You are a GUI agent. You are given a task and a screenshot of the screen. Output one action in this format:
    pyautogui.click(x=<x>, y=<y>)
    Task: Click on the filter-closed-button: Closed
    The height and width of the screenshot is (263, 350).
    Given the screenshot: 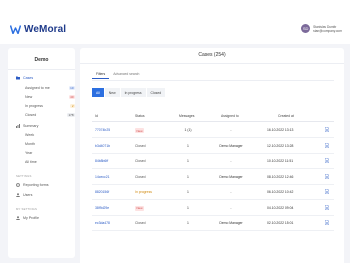 What is the action you would take?
    pyautogui.click(x=156, y=92)
    